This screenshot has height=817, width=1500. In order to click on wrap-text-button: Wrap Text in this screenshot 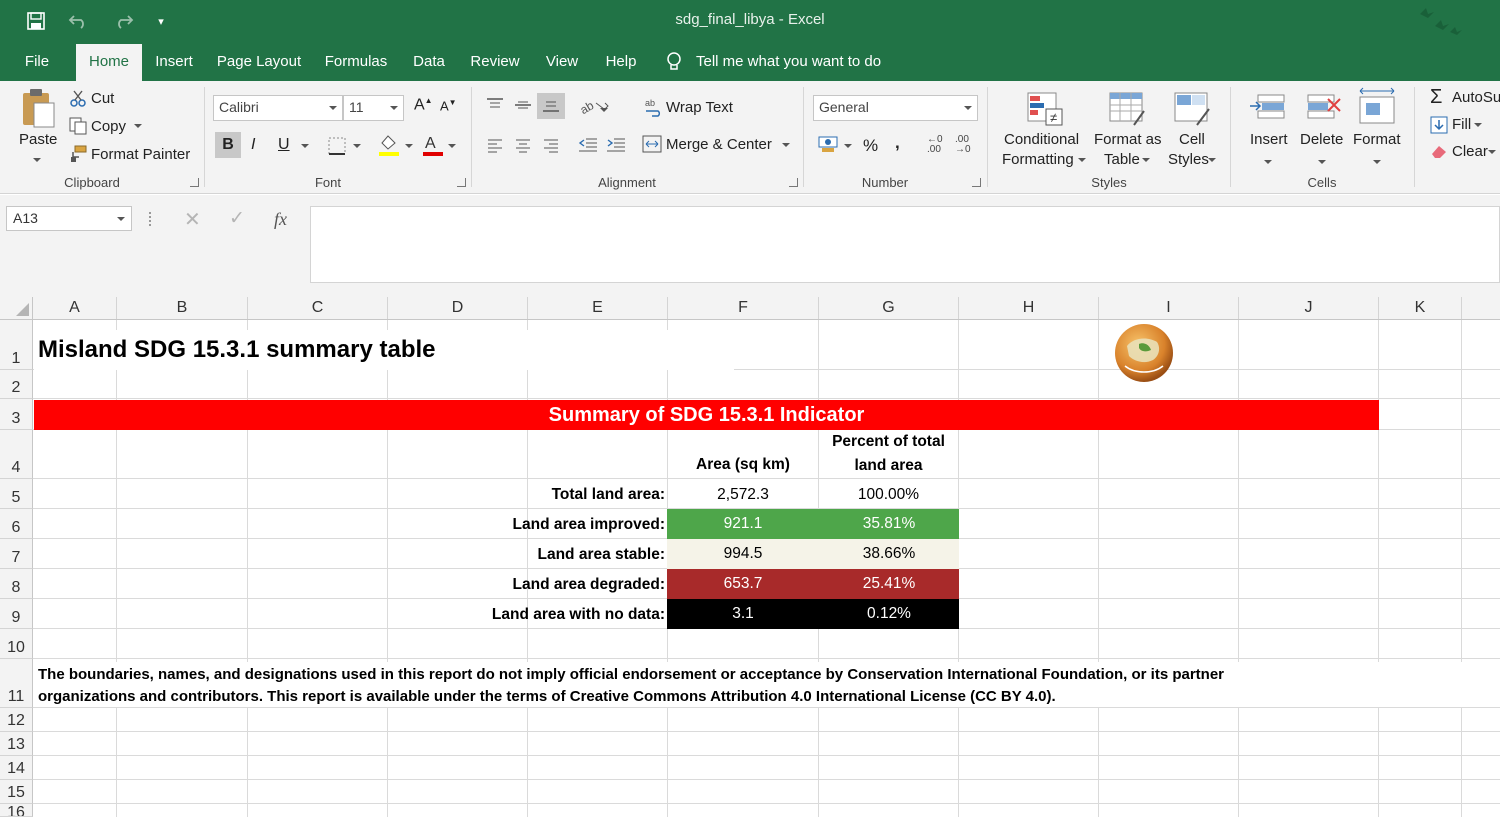, I will do `click(699, 107)`.